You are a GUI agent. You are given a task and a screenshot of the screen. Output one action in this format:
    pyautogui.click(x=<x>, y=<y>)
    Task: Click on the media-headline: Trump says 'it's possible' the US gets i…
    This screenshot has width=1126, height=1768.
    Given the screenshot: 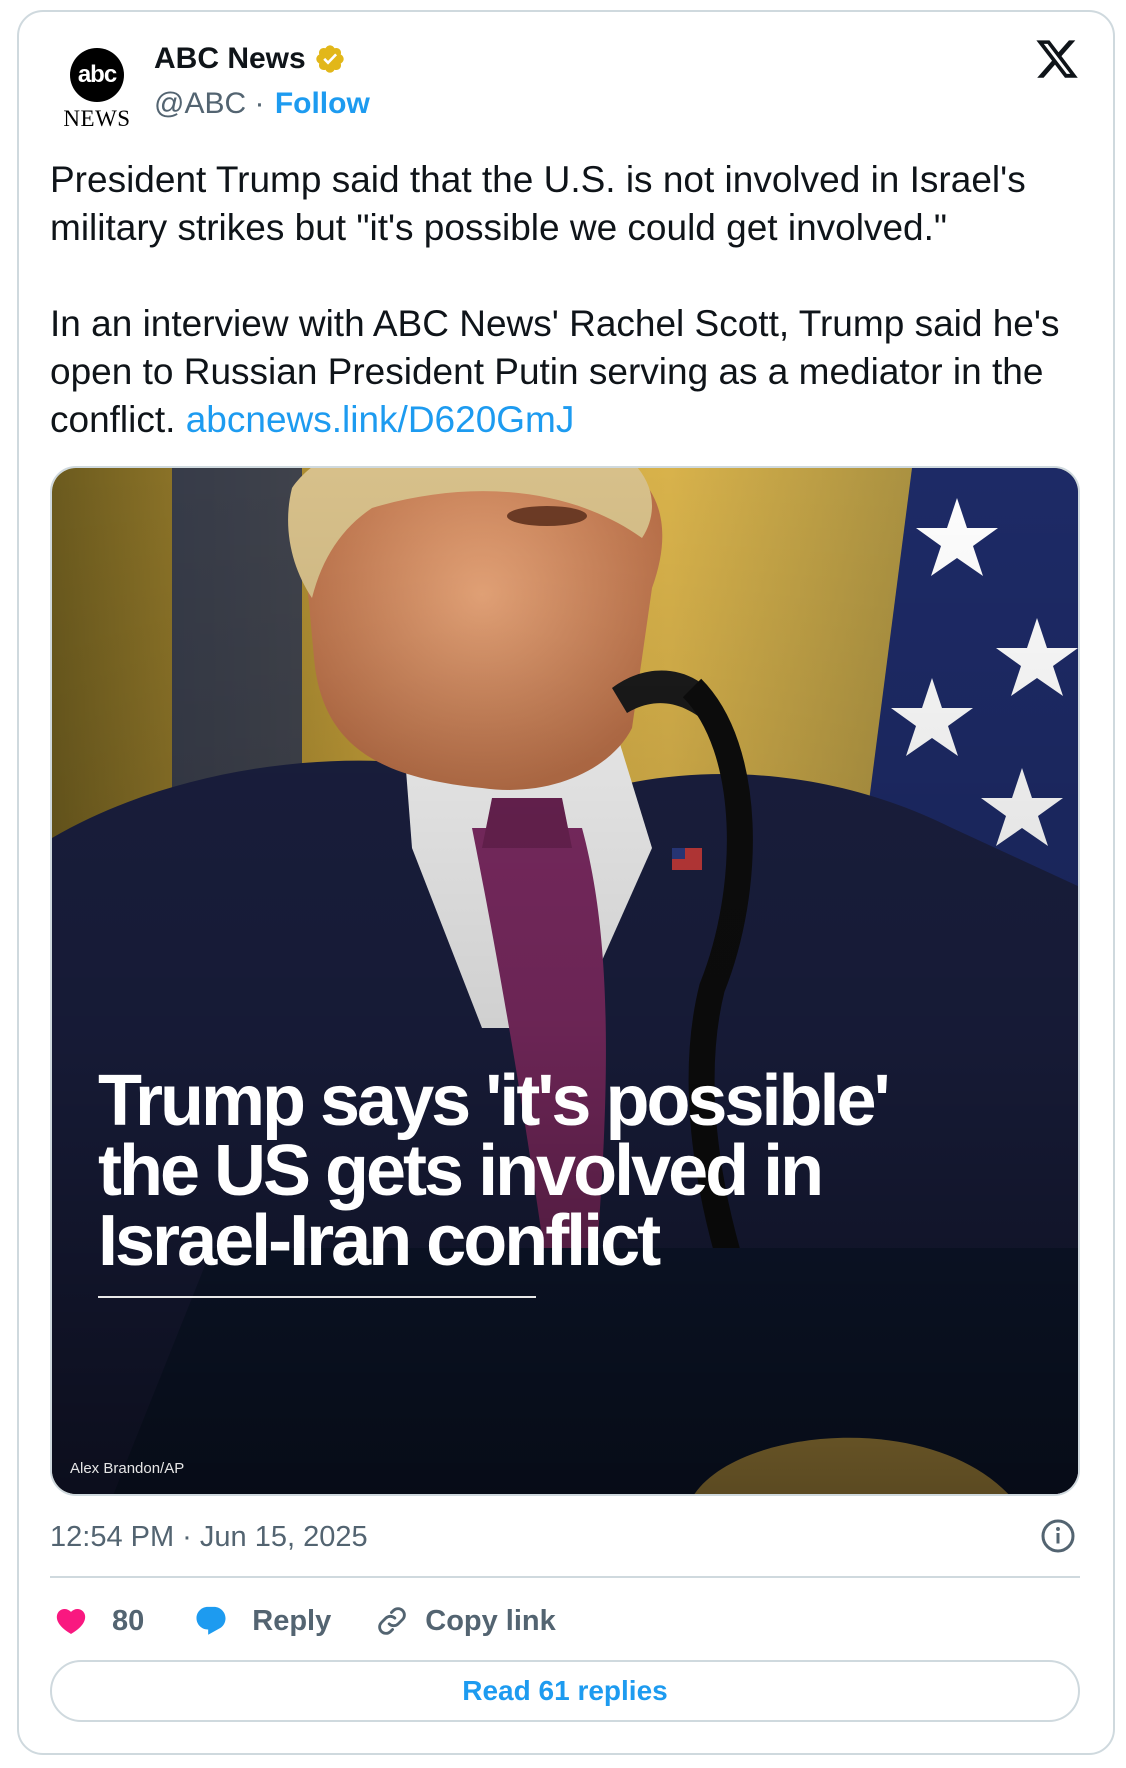 What is the action you would take?
    pyautogui.click(x=494, y=1171)
    